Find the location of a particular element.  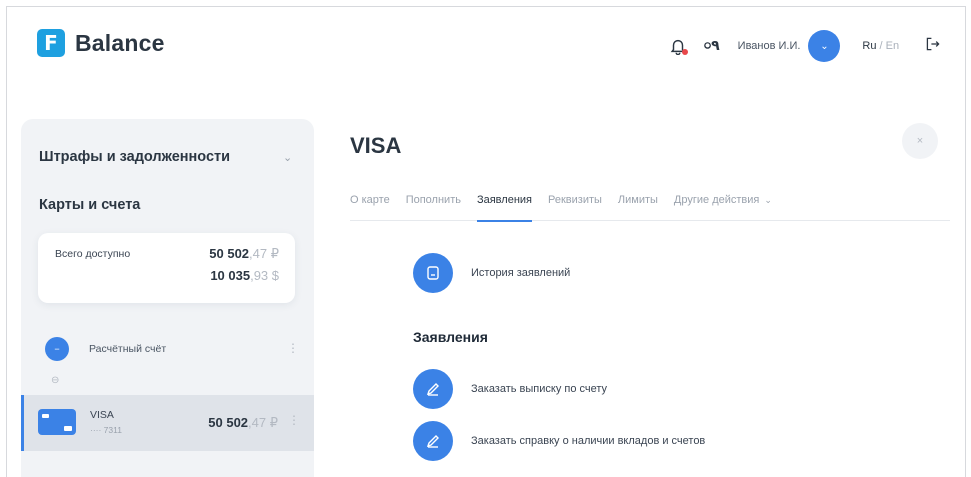

history-button is located at coordinates (433, 273).